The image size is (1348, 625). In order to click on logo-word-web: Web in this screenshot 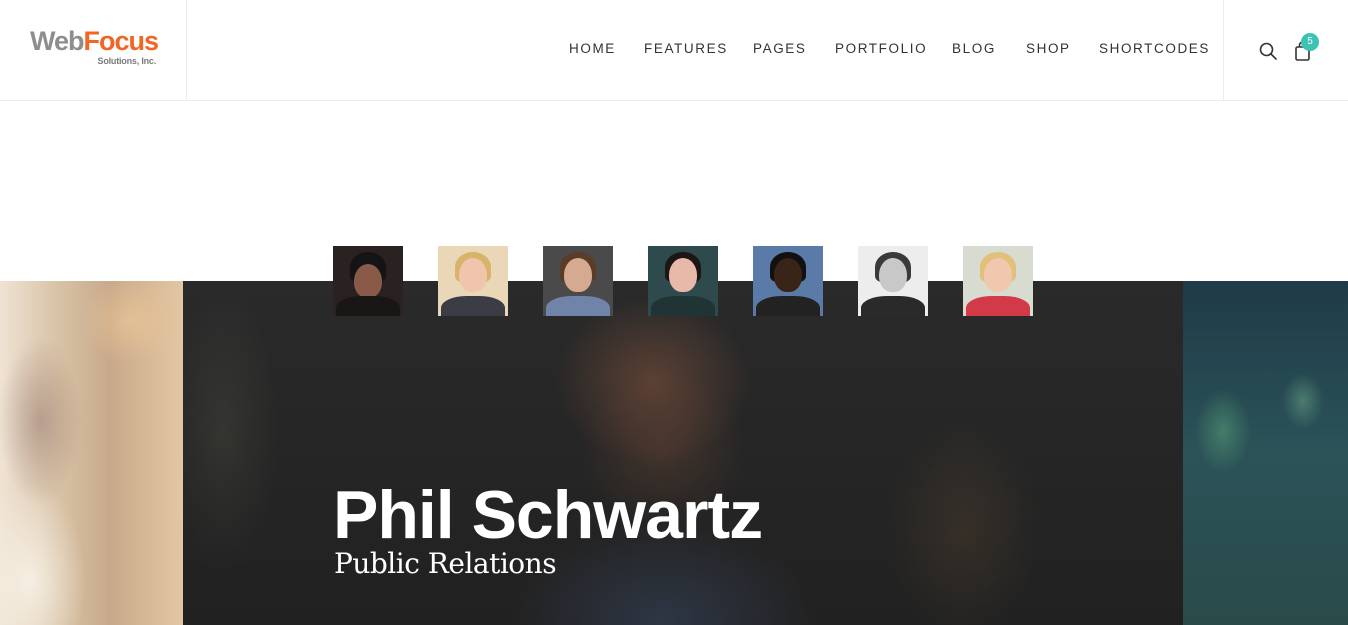, I will do `click(57, 41)`.